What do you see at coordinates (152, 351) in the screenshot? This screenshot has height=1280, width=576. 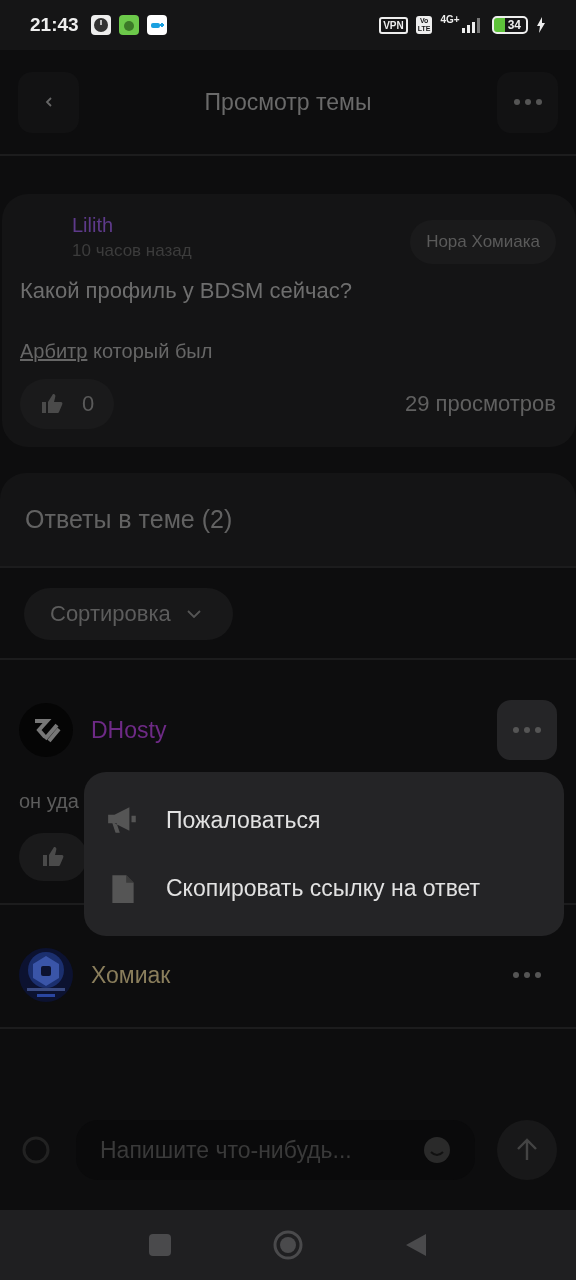 I see `topic-text: который был` at bounding box center [152, 351].